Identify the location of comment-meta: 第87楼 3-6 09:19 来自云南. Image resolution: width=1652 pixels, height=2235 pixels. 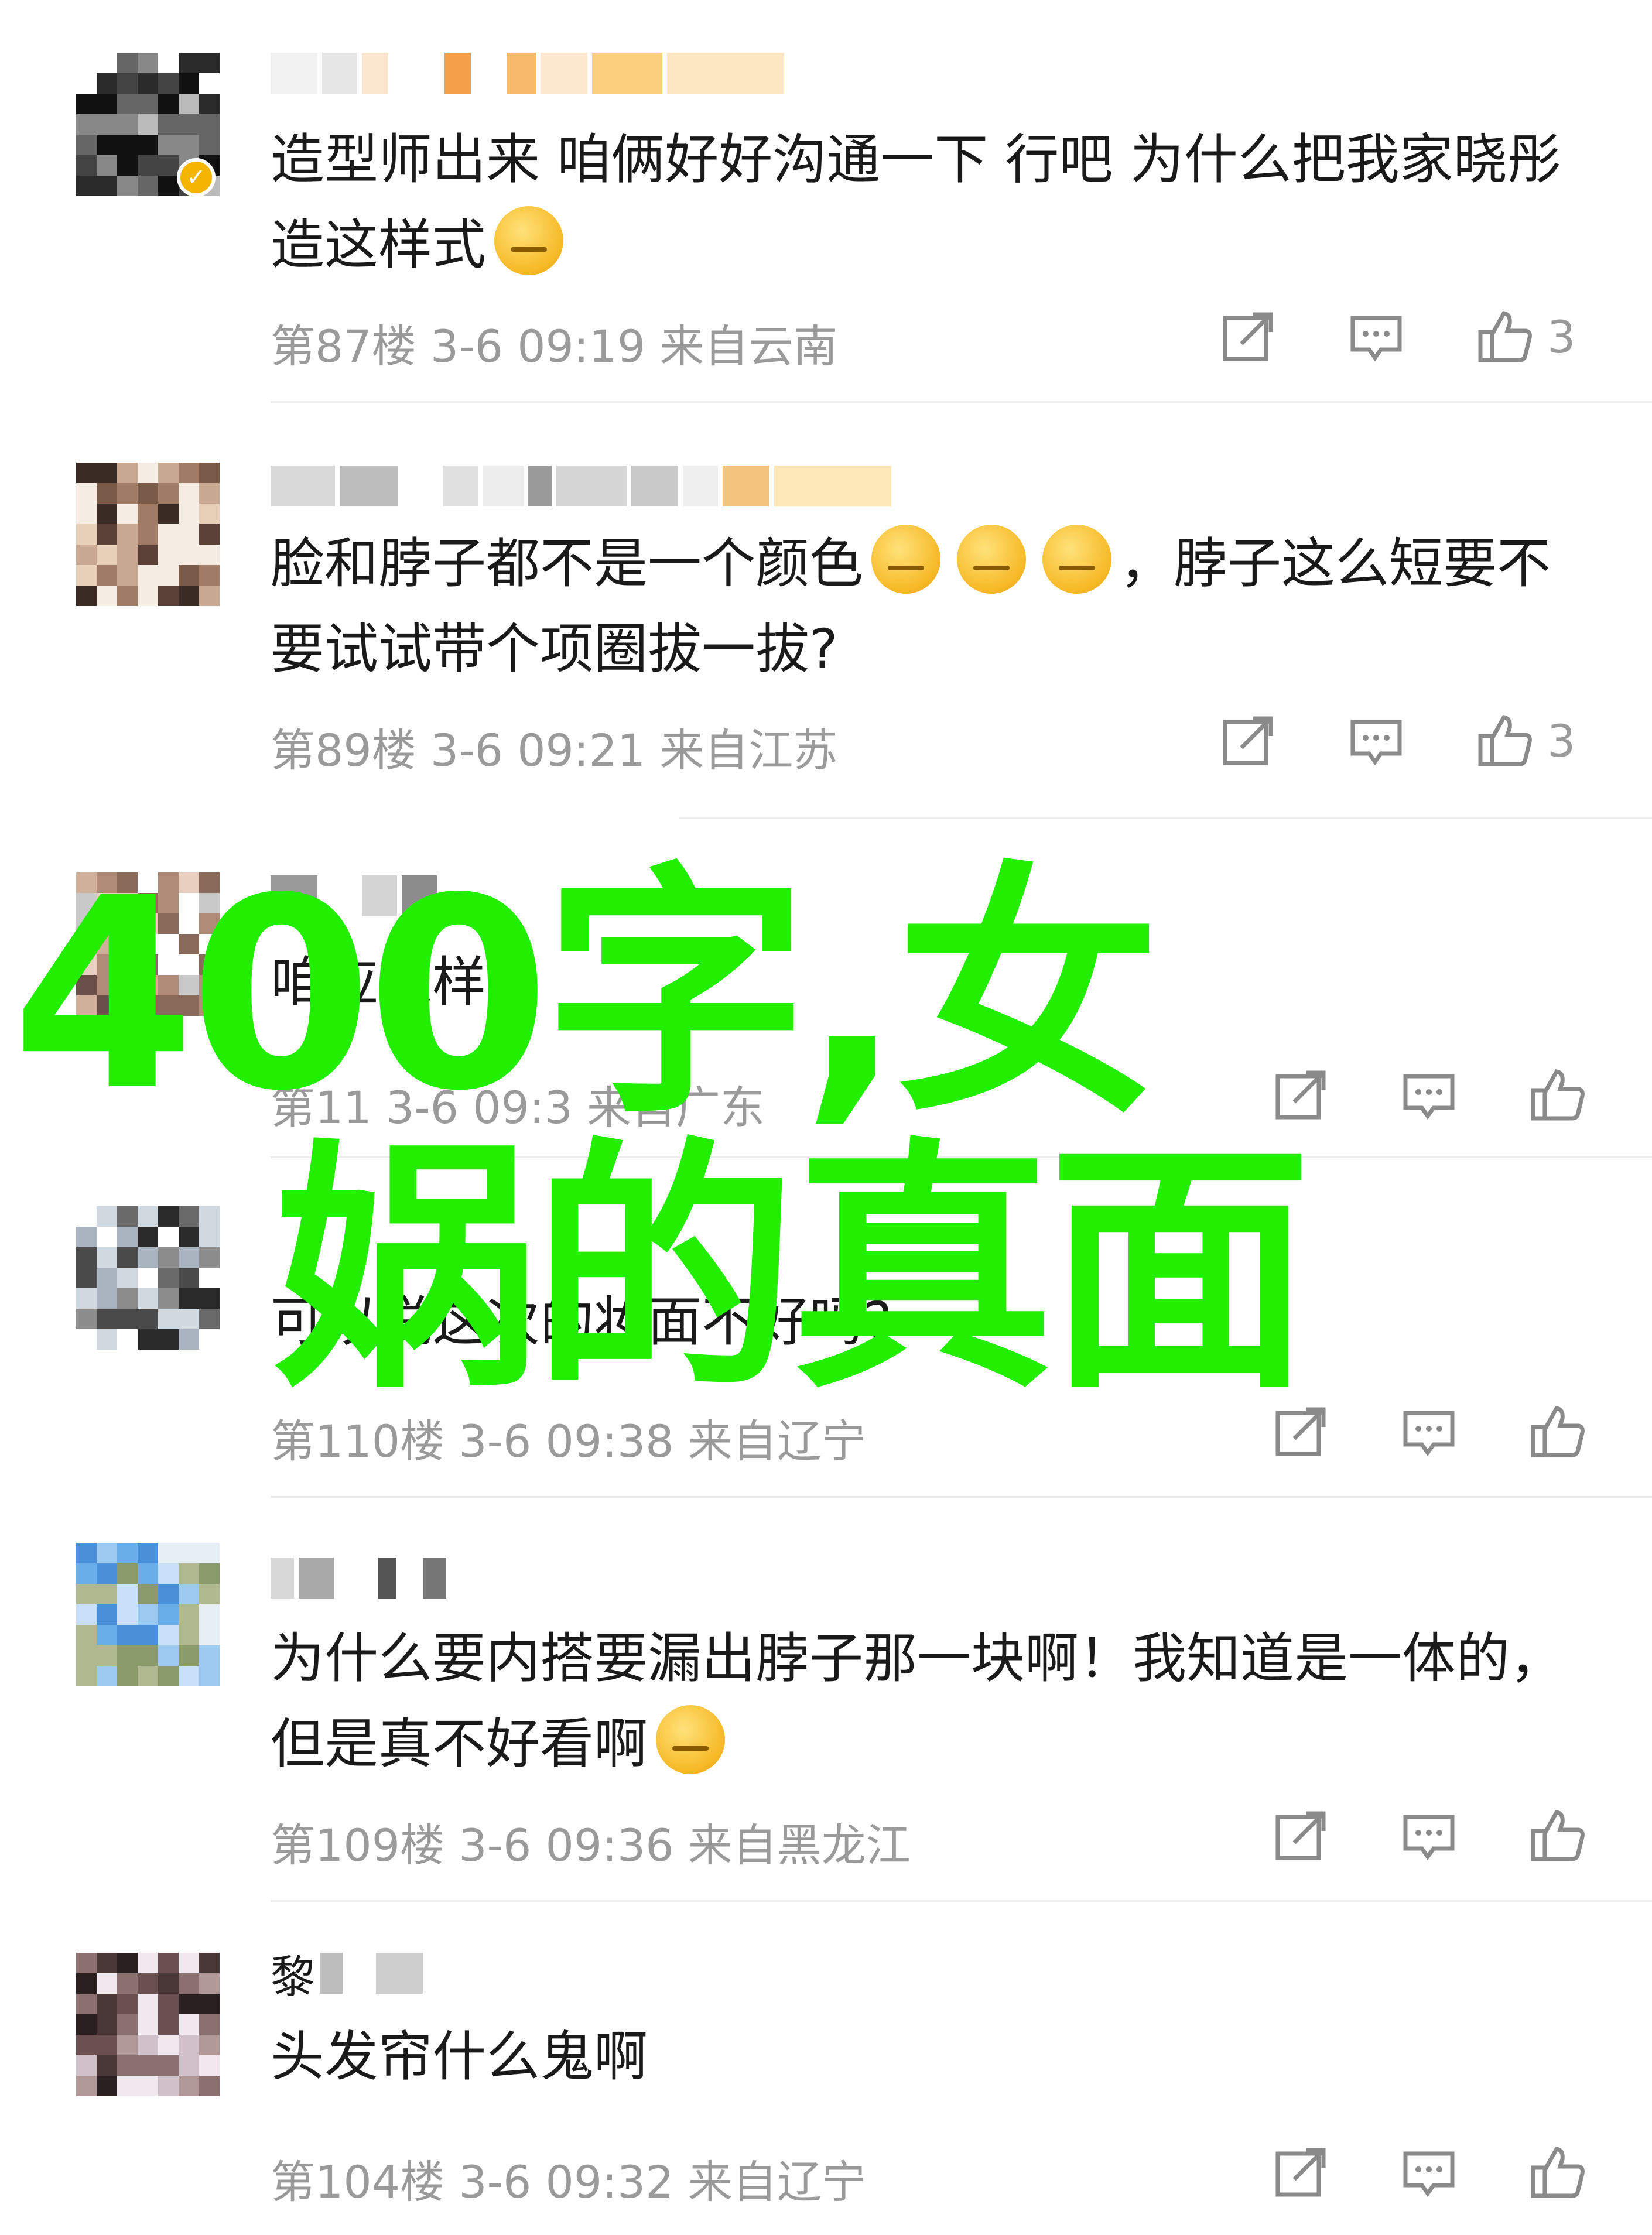
(554, 342).